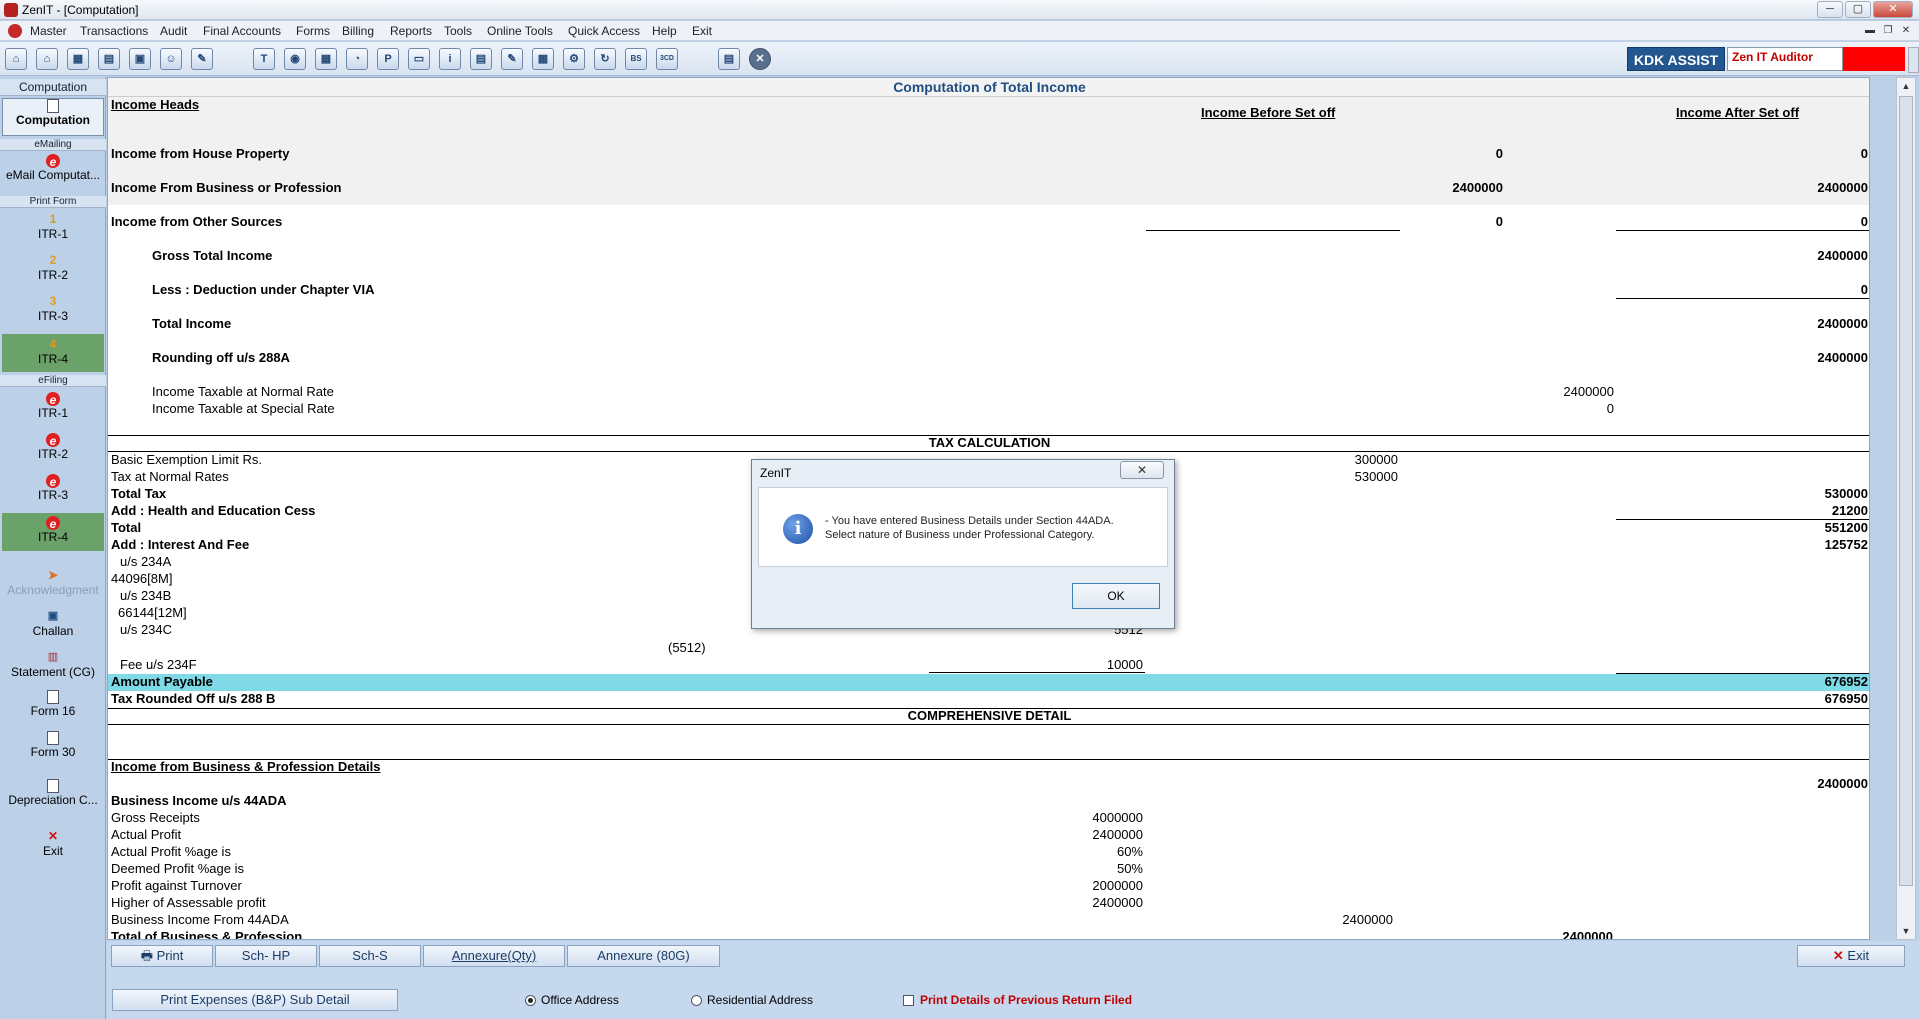 The width and height of the screenshot is (1919, 1019). What do you see at coordinates (264, 59) in the screenshot?
I see `tax-icon: T` at bounding box center [264, 59].